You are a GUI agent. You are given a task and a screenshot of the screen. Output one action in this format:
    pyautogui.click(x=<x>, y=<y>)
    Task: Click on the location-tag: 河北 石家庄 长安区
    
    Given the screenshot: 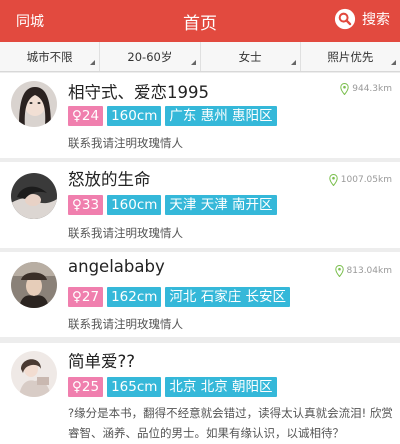 What is the action you would take?
    pyautogui.click(x=228, y=297)
    